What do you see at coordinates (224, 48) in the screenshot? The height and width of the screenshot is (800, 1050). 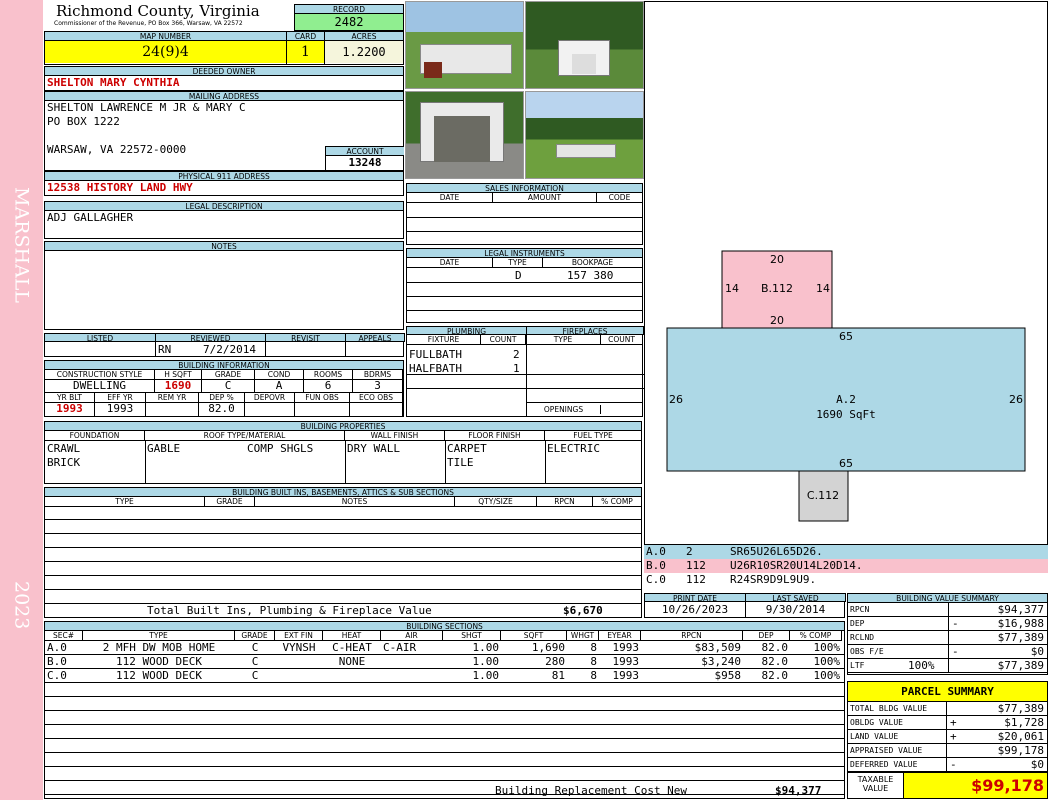 I see `map-row: MAP NUMBER 24(9)4 CARD 1 ACRES 1.2200` at bounding box center [224, 48].